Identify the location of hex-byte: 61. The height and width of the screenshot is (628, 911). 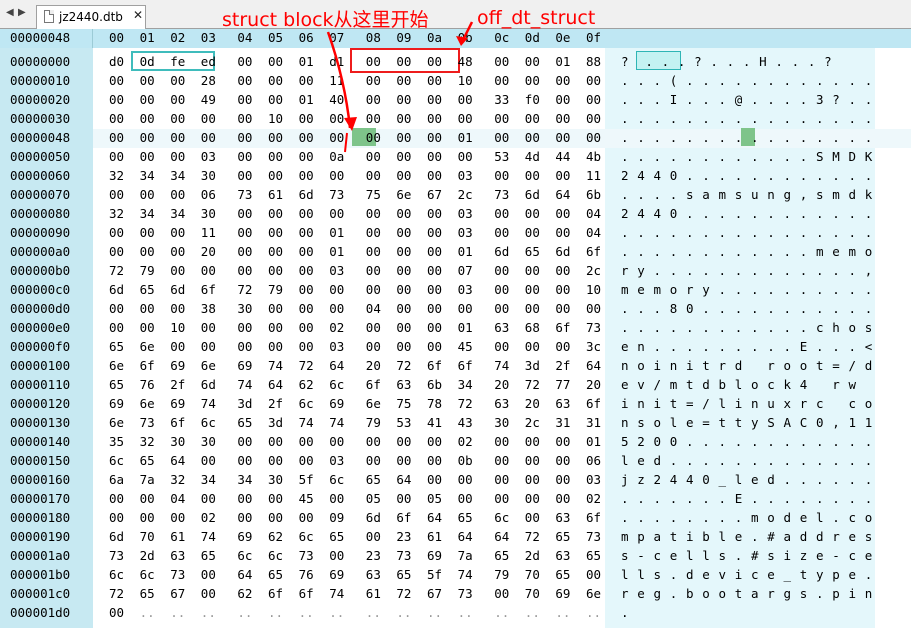
(275, 195).